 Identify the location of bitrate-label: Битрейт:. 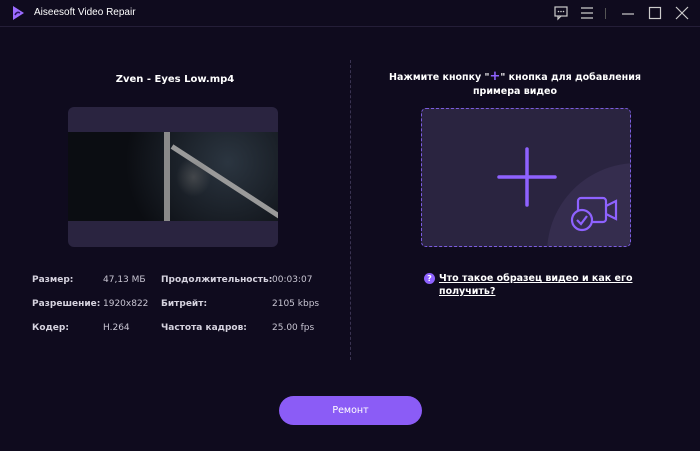
(184, 304).